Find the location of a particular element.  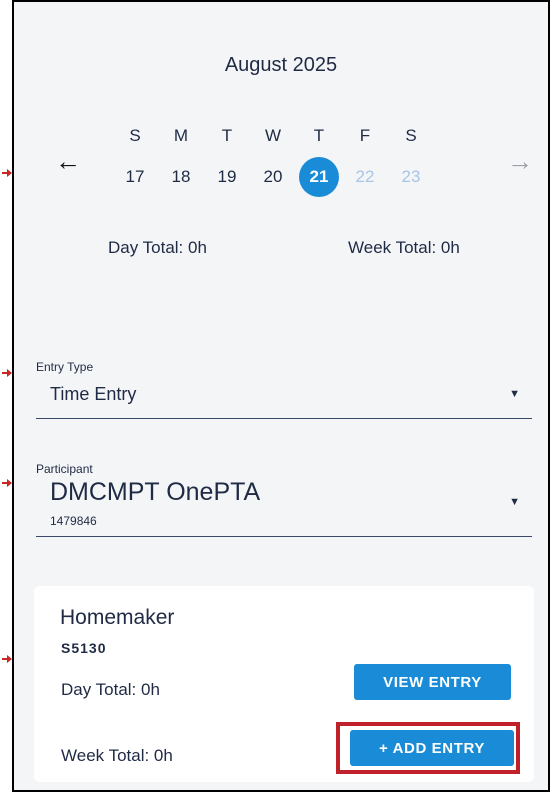

service-name: Homemaker is located at coordinates (117, 617).